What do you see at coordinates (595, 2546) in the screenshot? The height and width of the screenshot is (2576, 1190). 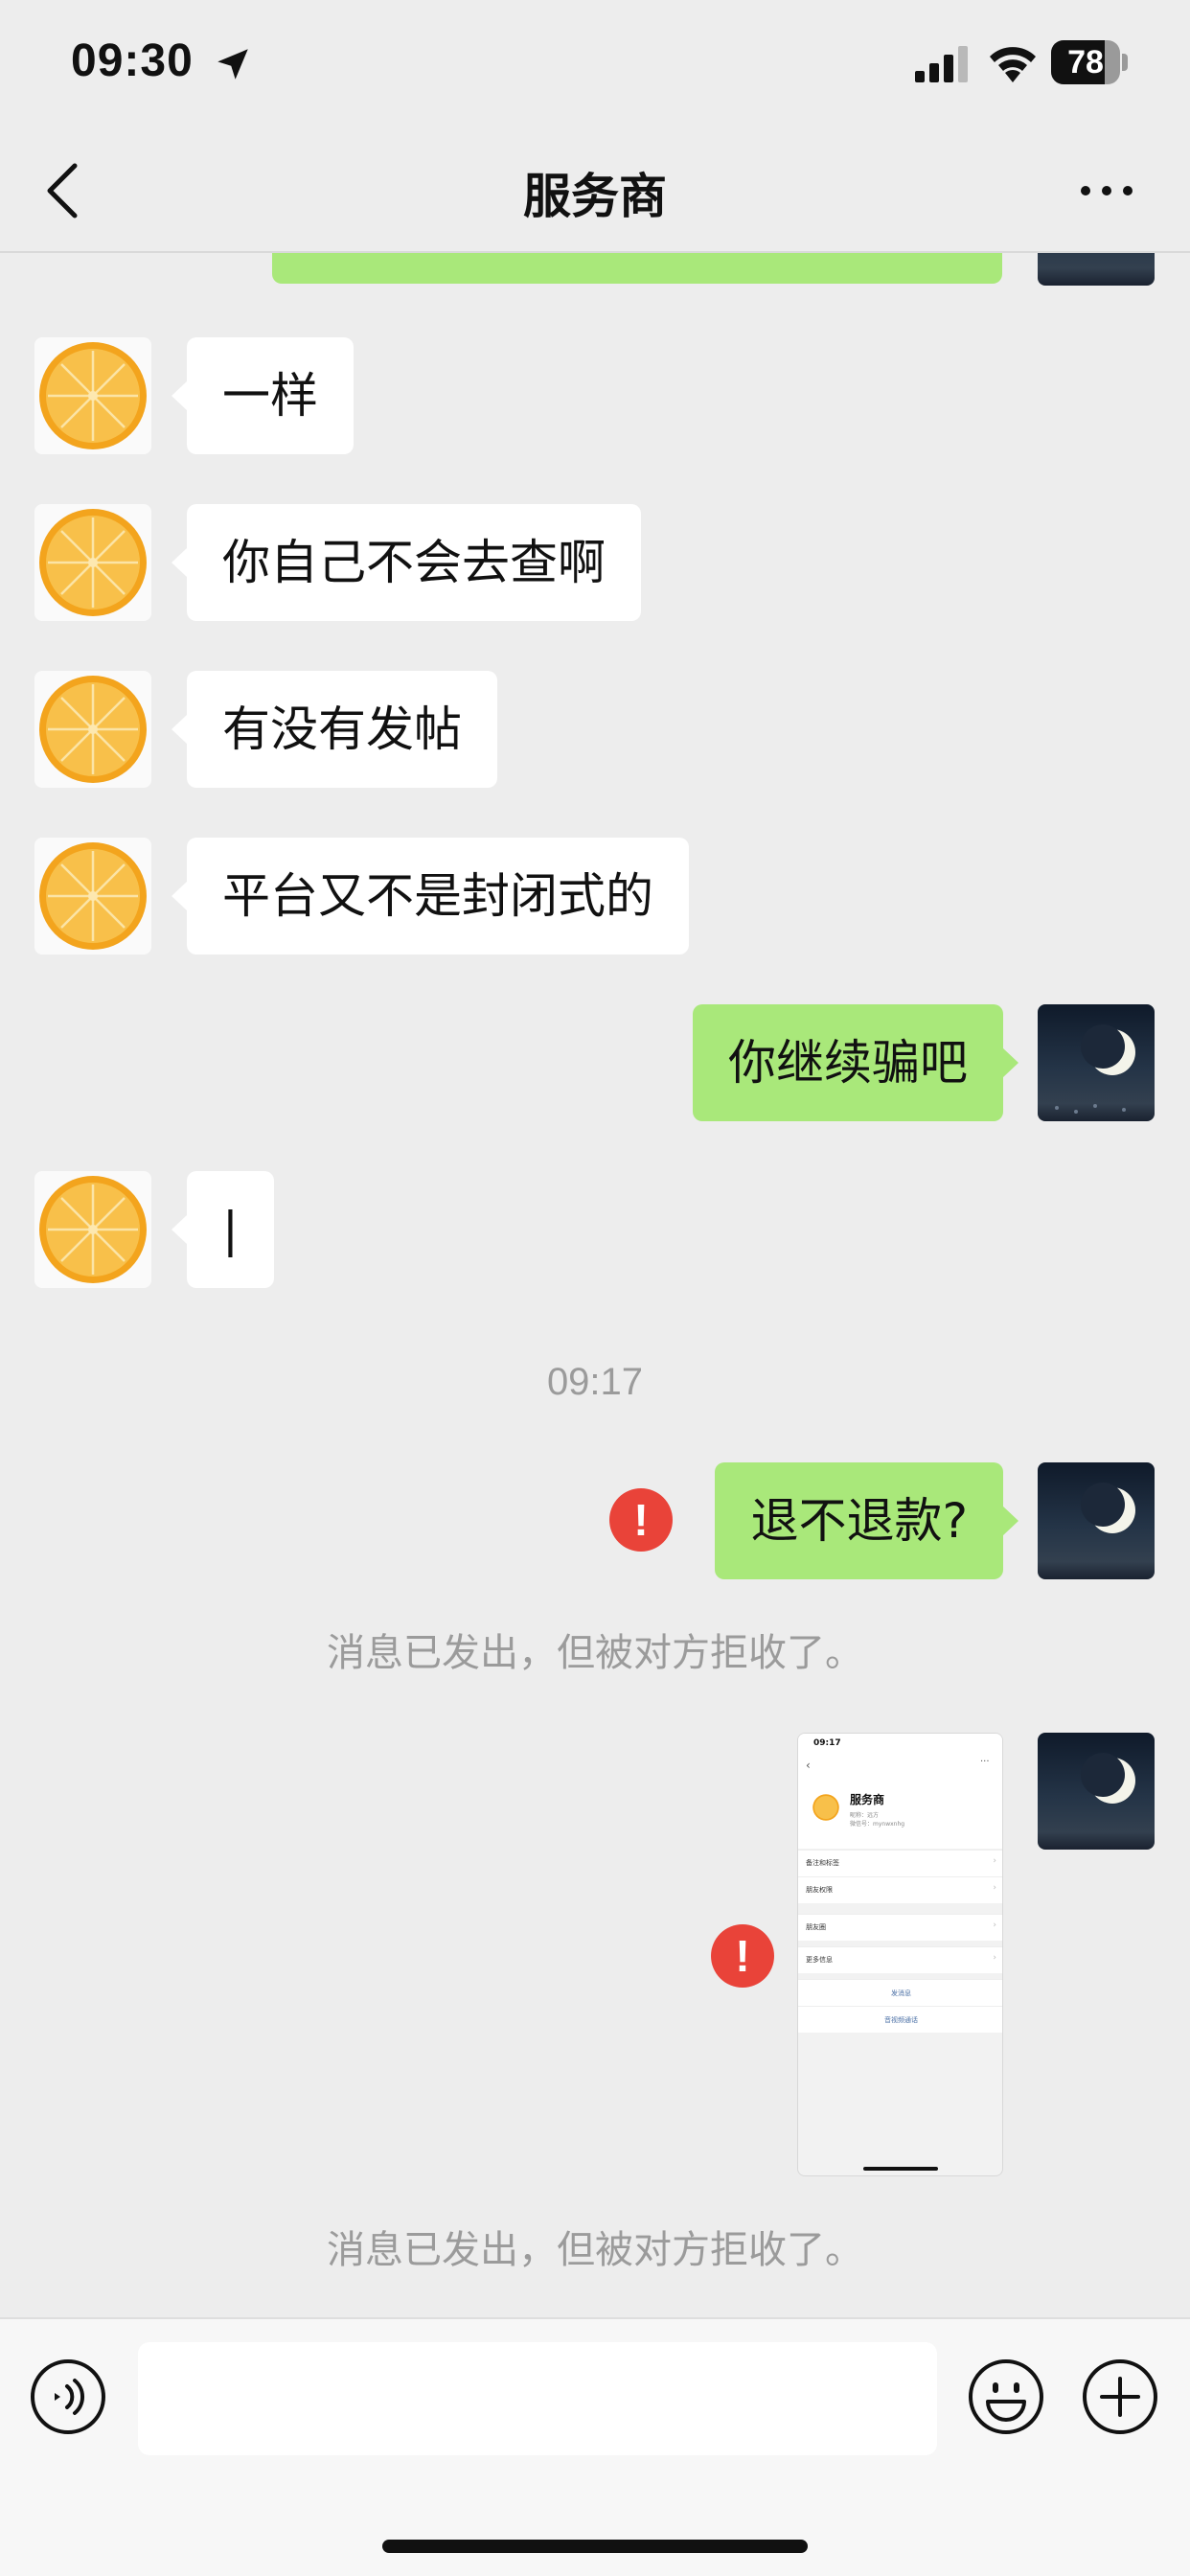 I see `home-indicator` at bounding box center [595, 2546].